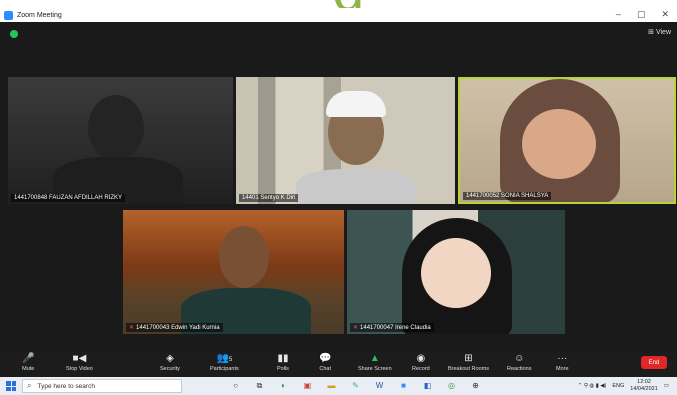  What do you see at coordinates (618, 14) in the screenshot?
I see `minimize-icon: –` at bounding box center [618, 14].